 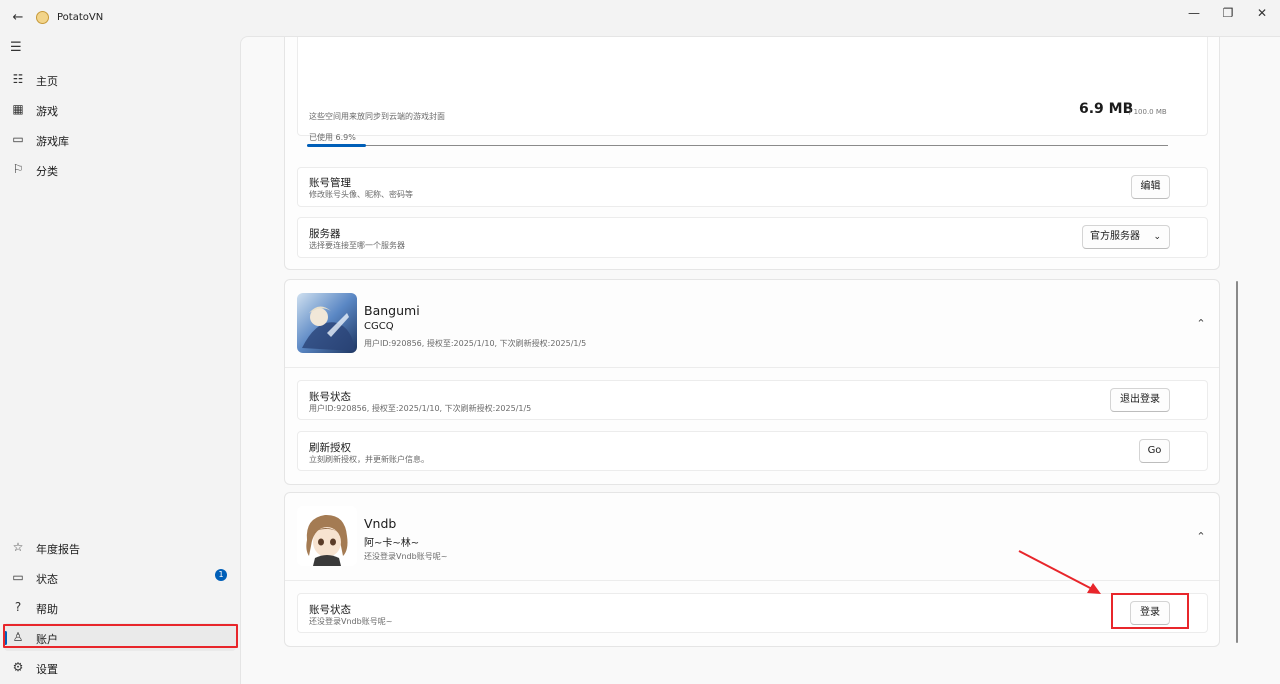 I want to click on vndb-status-title: 账号状态, so click(x=330, y=610).